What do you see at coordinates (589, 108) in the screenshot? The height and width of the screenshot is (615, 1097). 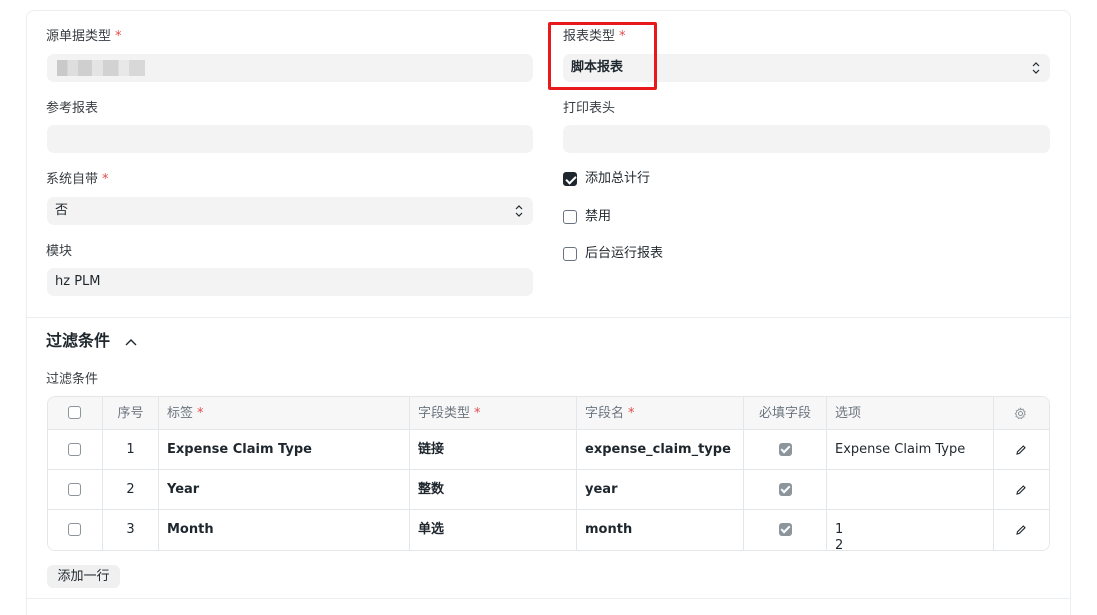 I see `print-header-label: 打印表头` at bounding box center [589, 108].